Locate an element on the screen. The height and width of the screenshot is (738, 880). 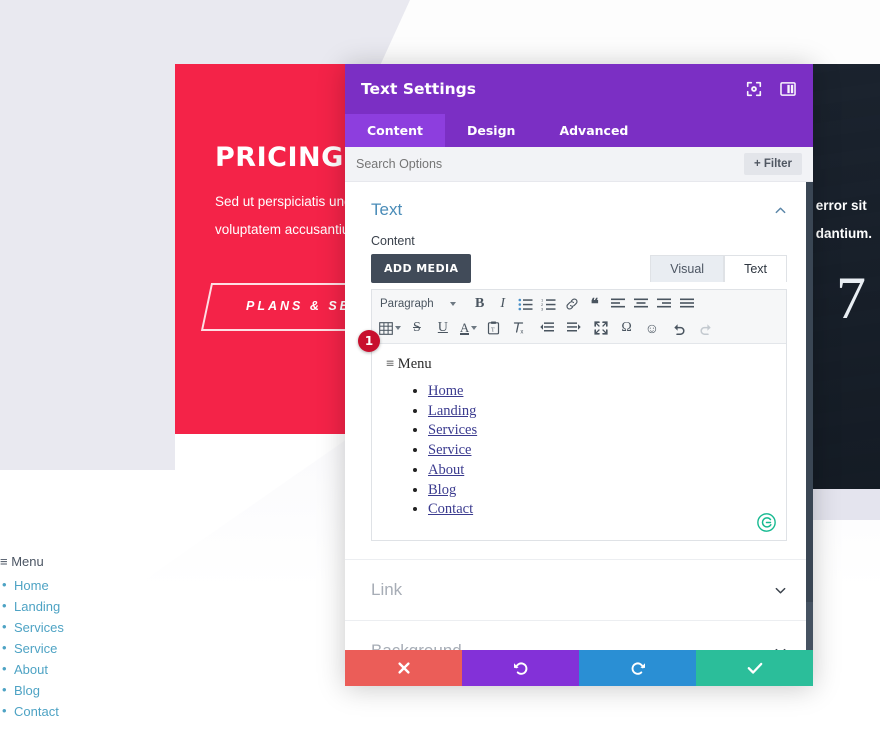
footer-menu-item: Home is located at coordinates (32, 585).